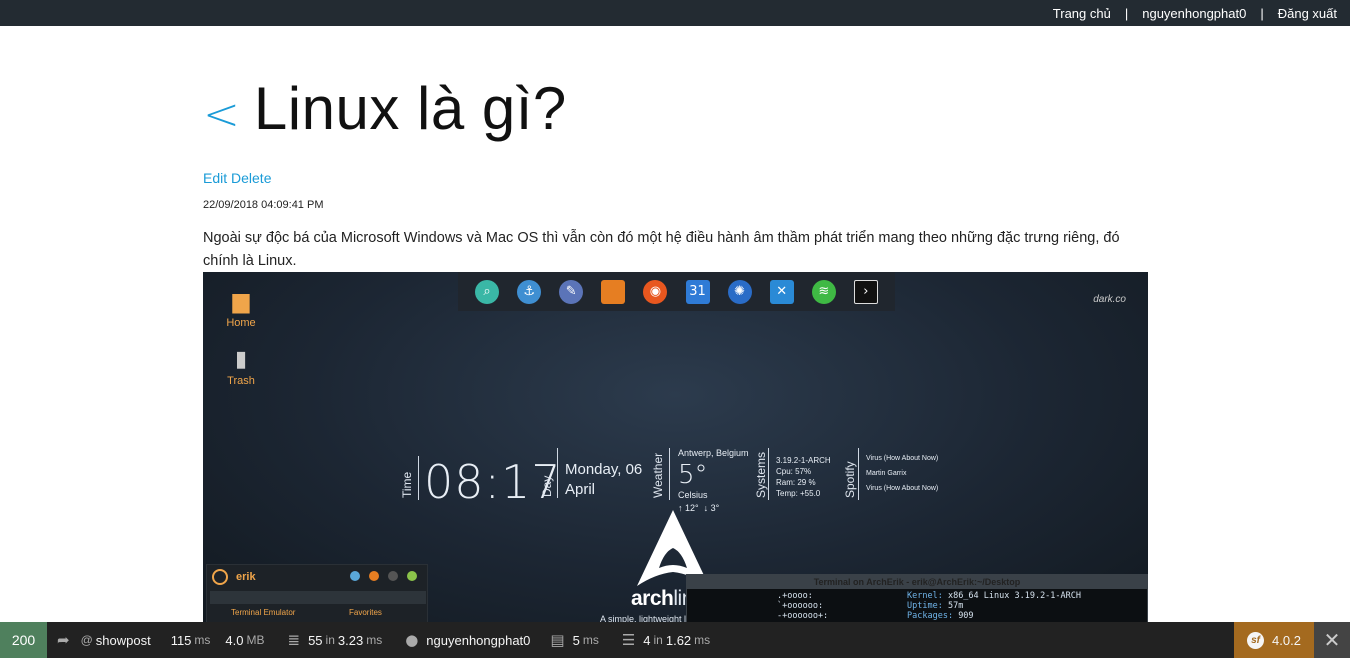 This screenshot has width=1350, height=658. What do you see at coordinates (374, 640) in the screenshot?
I see `cache-unit: ms` at bounding box center [374, 640].